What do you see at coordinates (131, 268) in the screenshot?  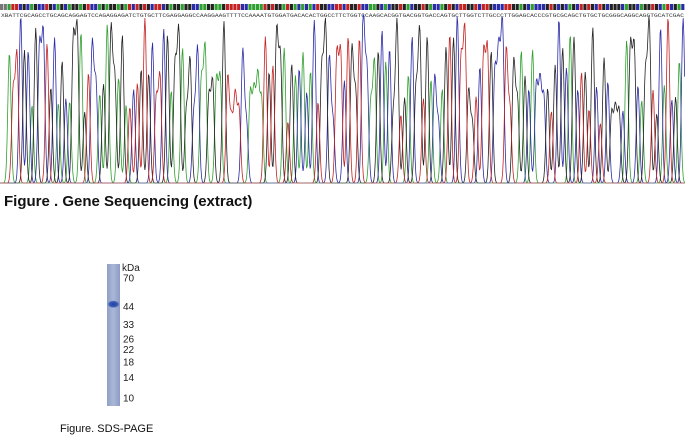 I see `gel-unit-label: kDa` at bounding box center [131, 268].